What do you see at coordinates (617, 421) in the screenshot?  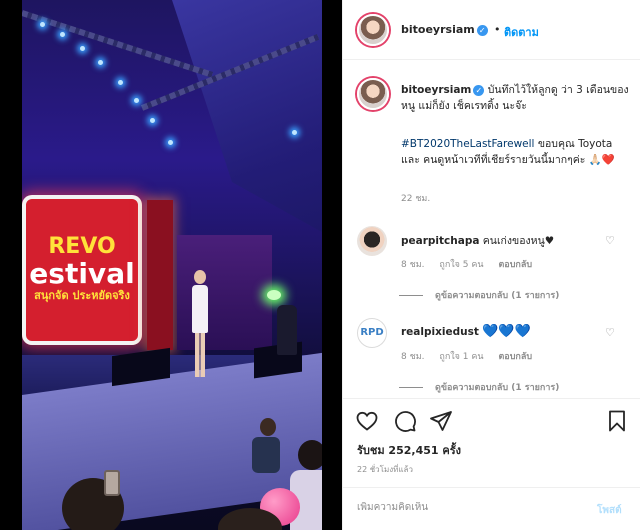 I see `bookmark-icon` at bounding box center [617, 421].